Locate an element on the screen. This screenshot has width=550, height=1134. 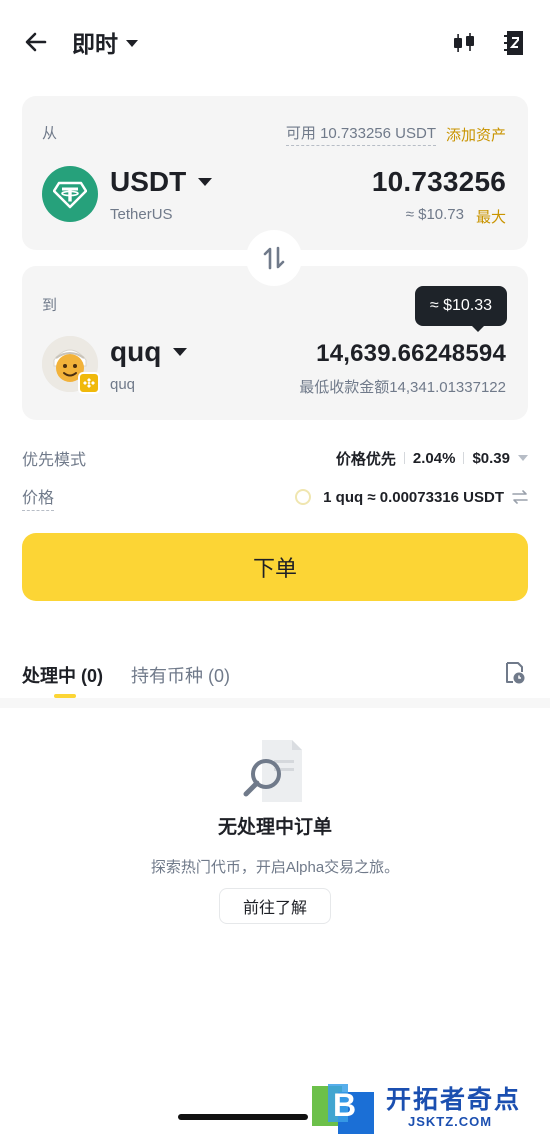
price-rate: 1 quq ≈ 0.00073316 USDT is located at coordinates (413, 497).